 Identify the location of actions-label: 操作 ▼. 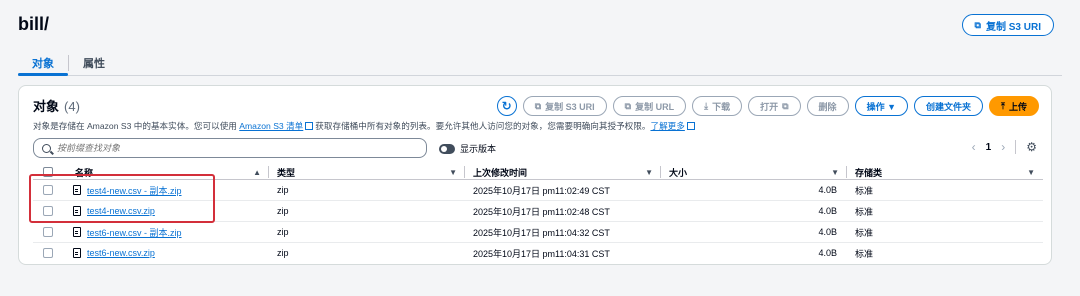
(881, 106).